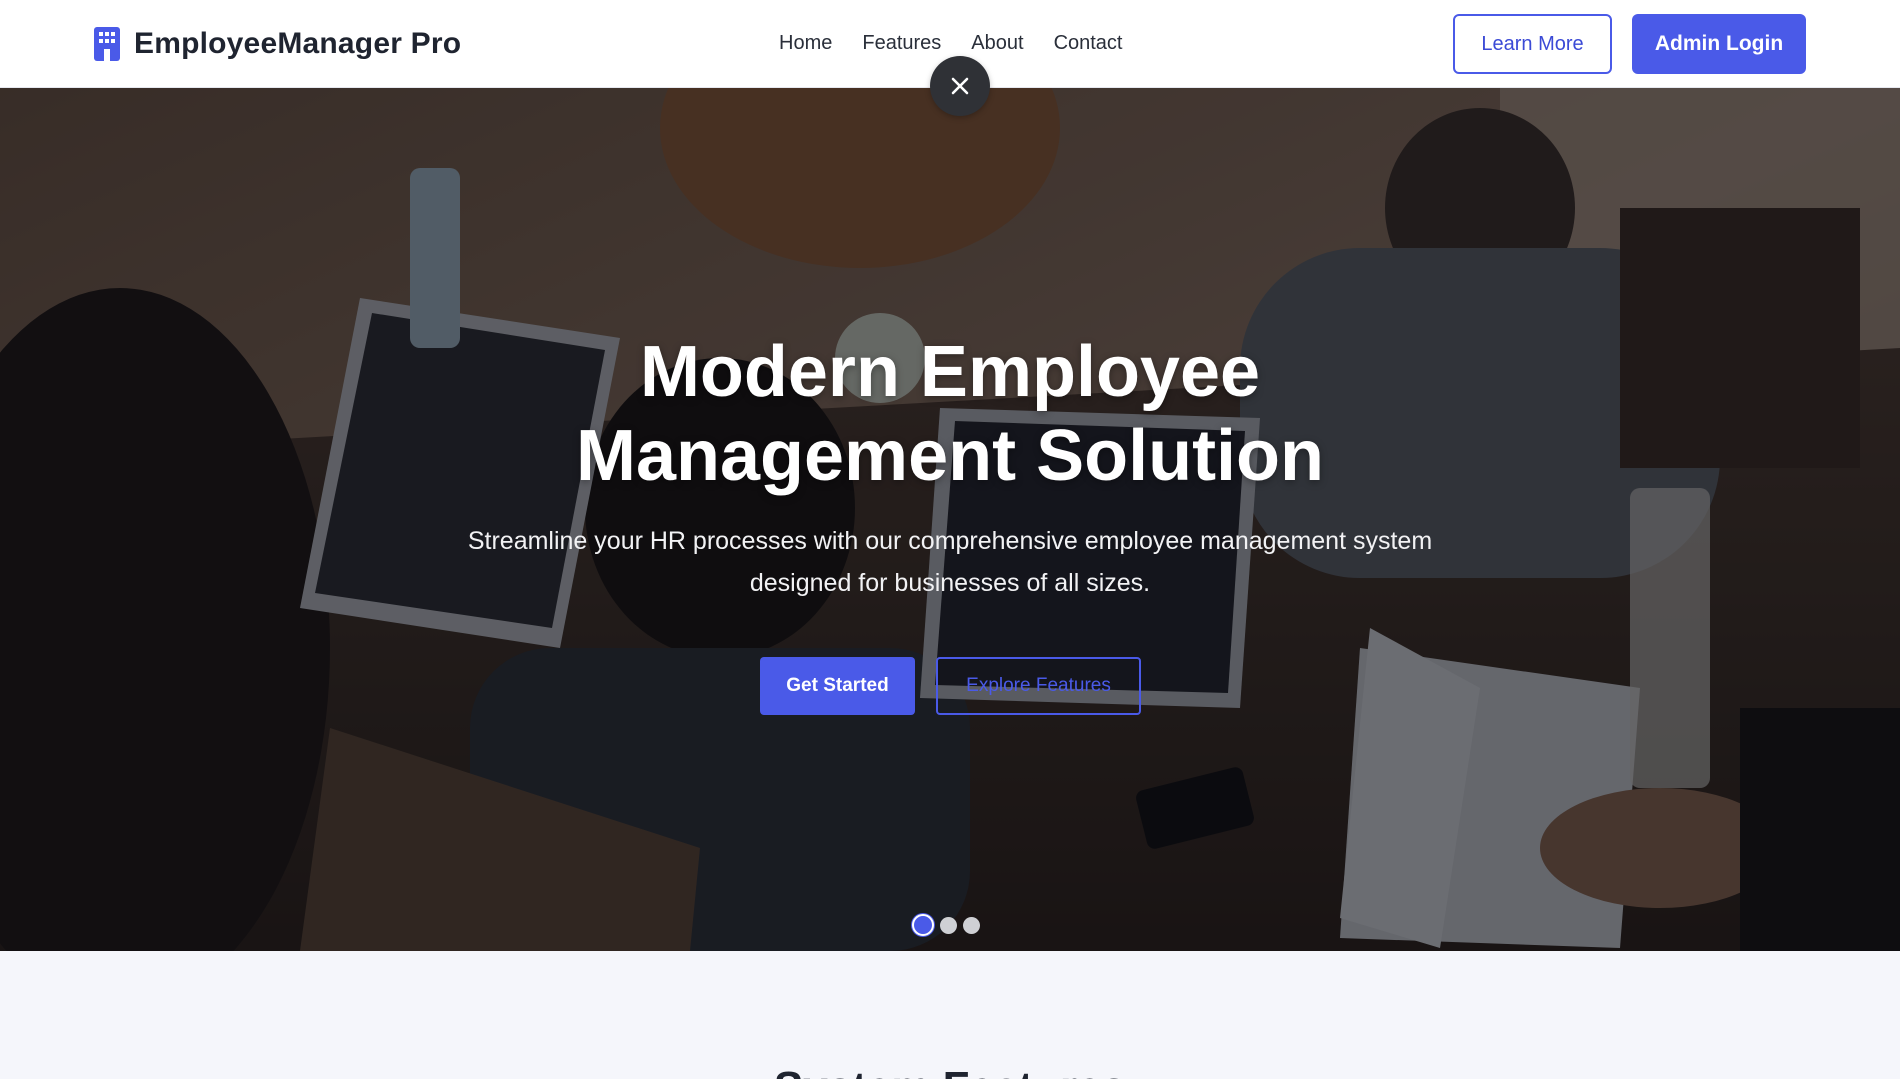 The image size is (1900, 1079). Describe the element at coordinates (901, 43) in the screenshot. I see `nav-link-features: Features` at that location.